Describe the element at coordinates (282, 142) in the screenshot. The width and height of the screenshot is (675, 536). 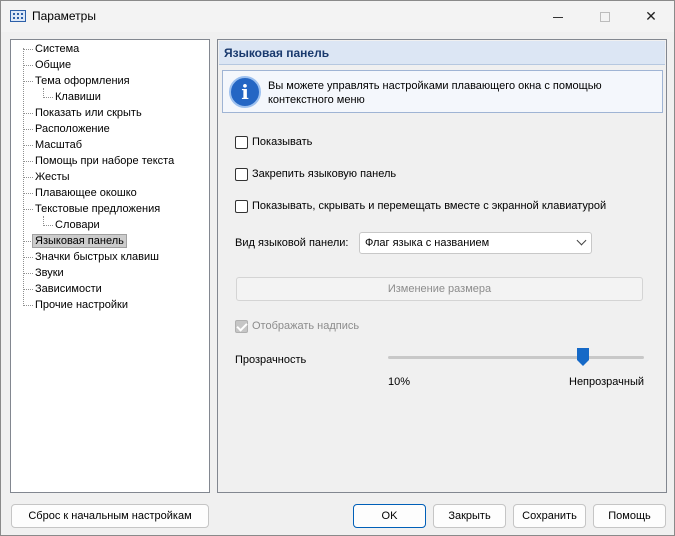
I see `show-checkbox-label: Показывать` at that location.